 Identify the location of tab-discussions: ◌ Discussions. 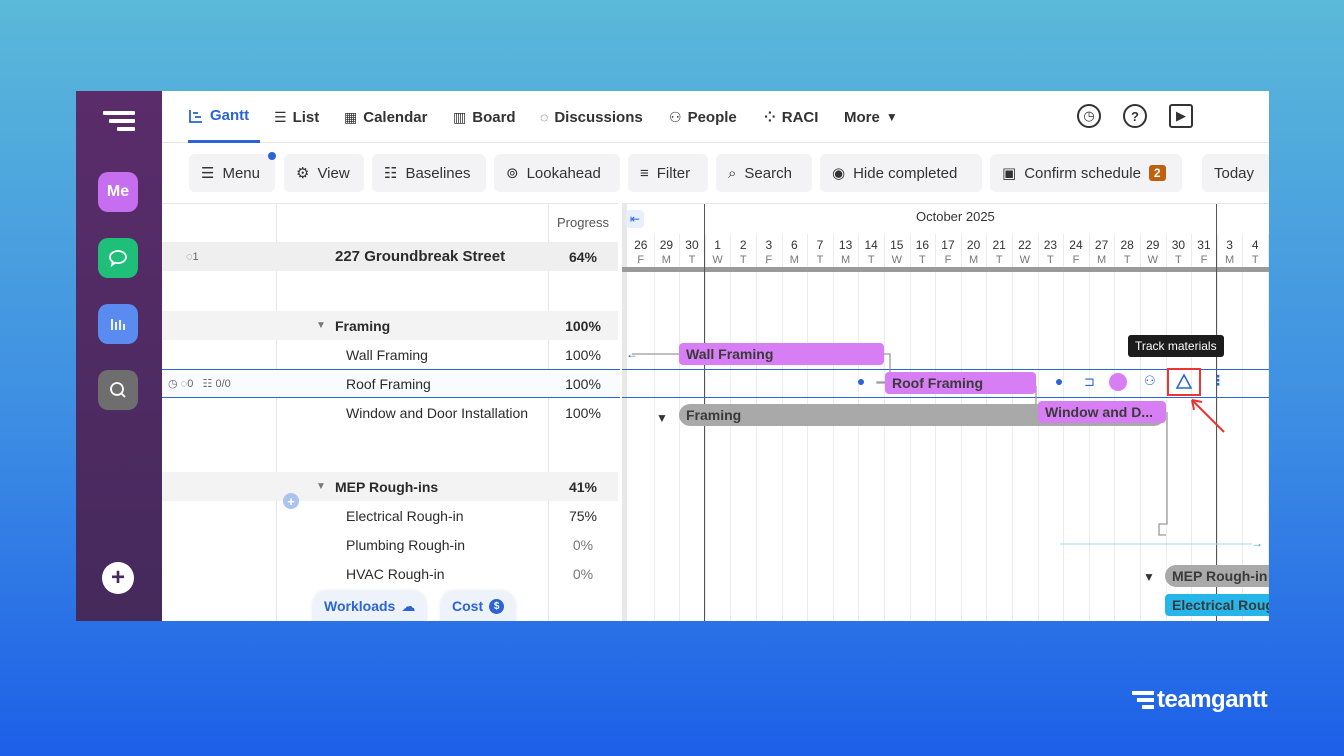
(591, 117).